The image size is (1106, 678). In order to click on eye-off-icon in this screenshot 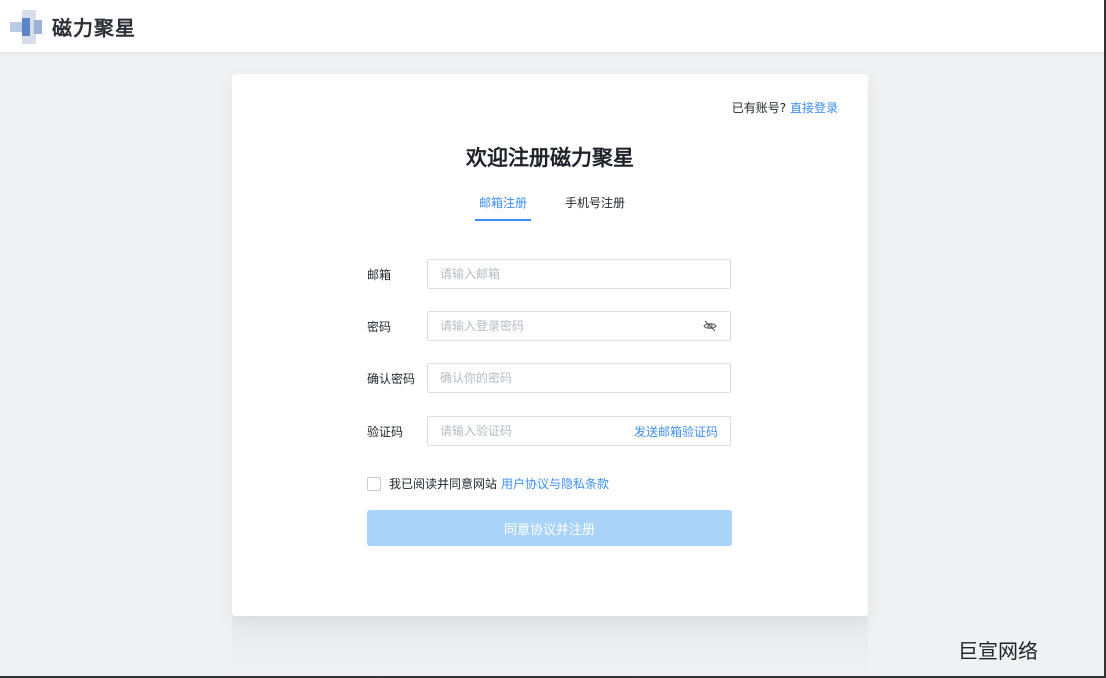, I will do `click(710, 326)`.